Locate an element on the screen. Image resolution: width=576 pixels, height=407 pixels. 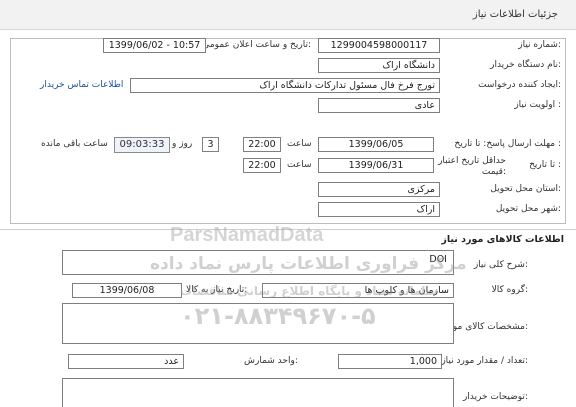
quantity-field: 1,000 is located at coordinates (390, 361).